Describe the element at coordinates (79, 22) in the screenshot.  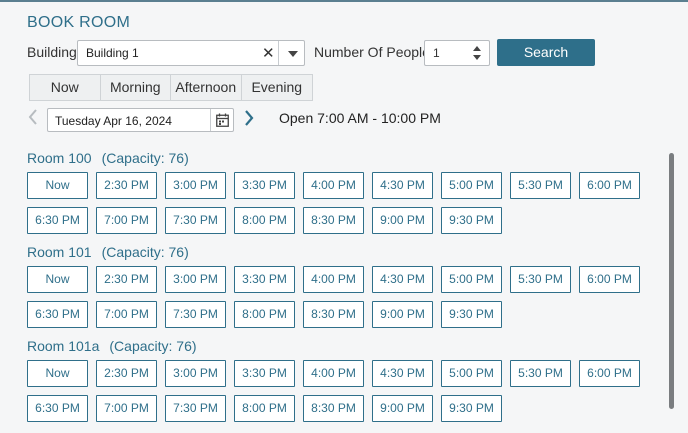
I see `page-title: BOOK ROOM` at that location.